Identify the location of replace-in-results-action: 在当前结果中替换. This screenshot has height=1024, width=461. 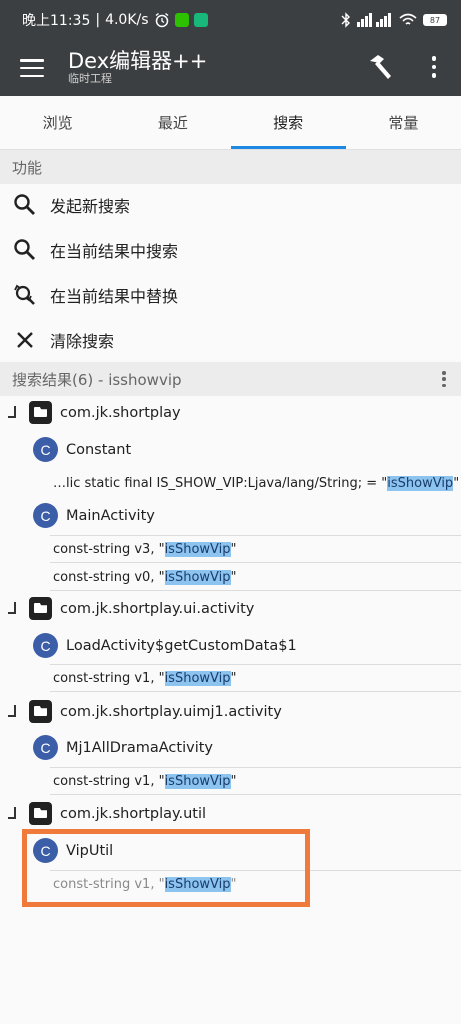
(230, 294).